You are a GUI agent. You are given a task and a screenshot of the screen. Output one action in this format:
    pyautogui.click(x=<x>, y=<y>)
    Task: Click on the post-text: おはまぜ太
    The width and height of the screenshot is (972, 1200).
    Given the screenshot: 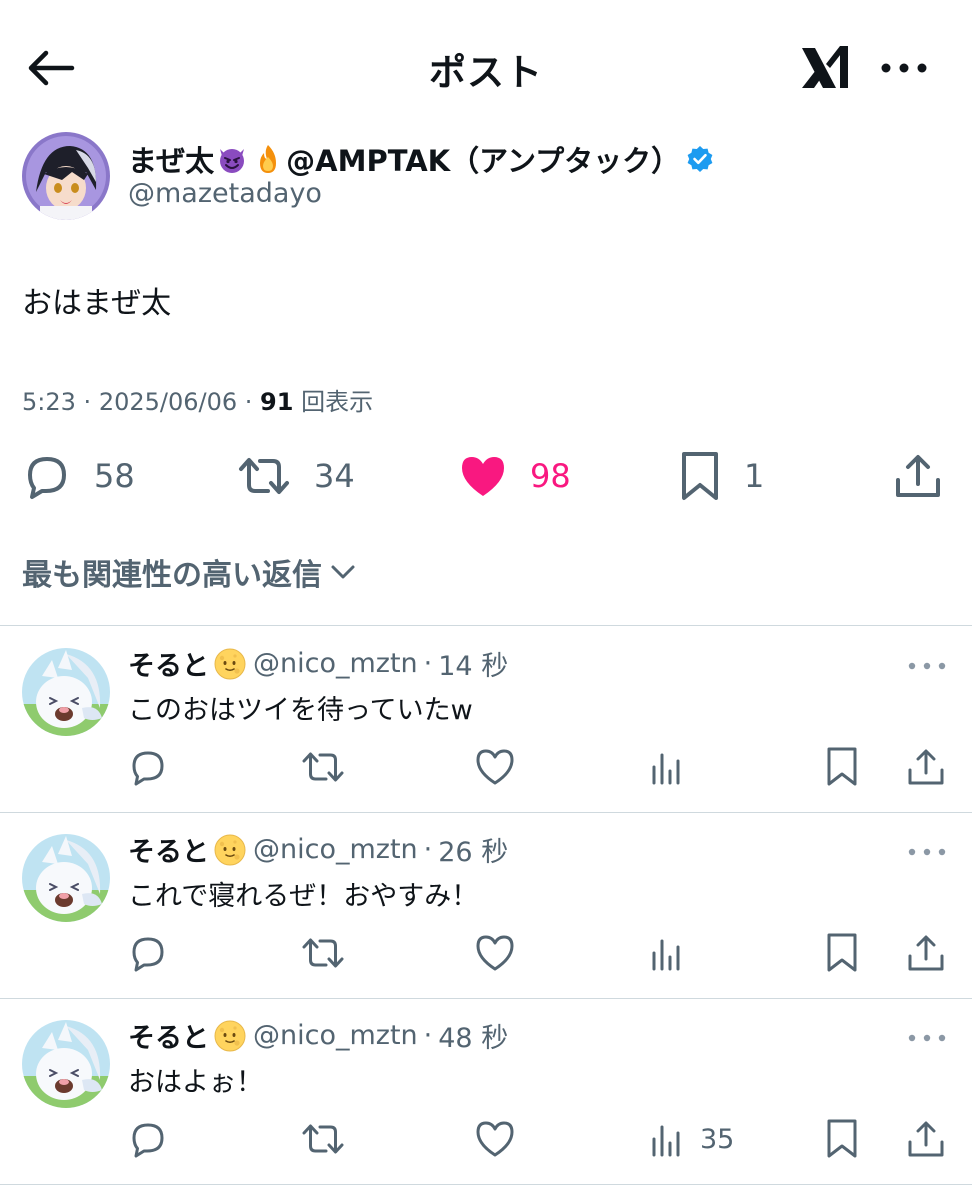 What is the action you would take?
    pyautogui.click(x=97, y=303)
    